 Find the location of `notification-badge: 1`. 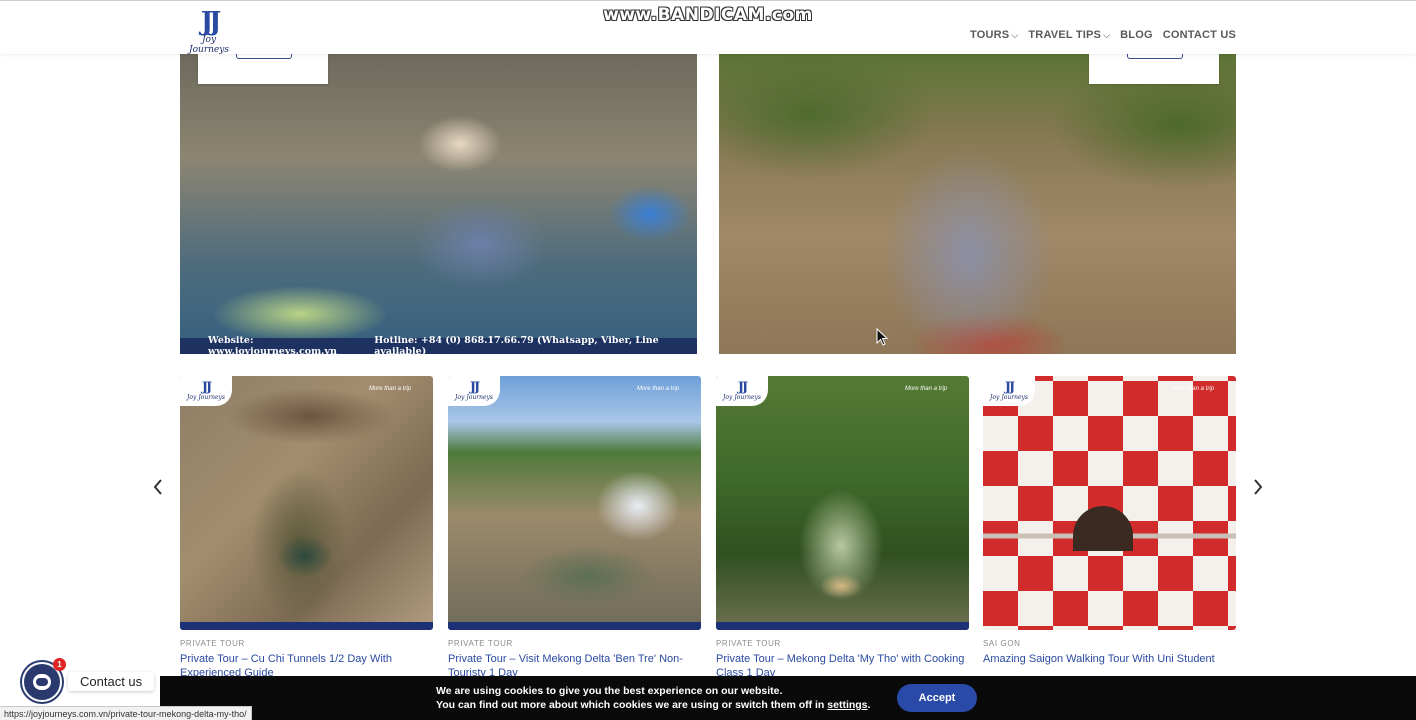

notification-badge: 1 is located at coordinates (59, 664).